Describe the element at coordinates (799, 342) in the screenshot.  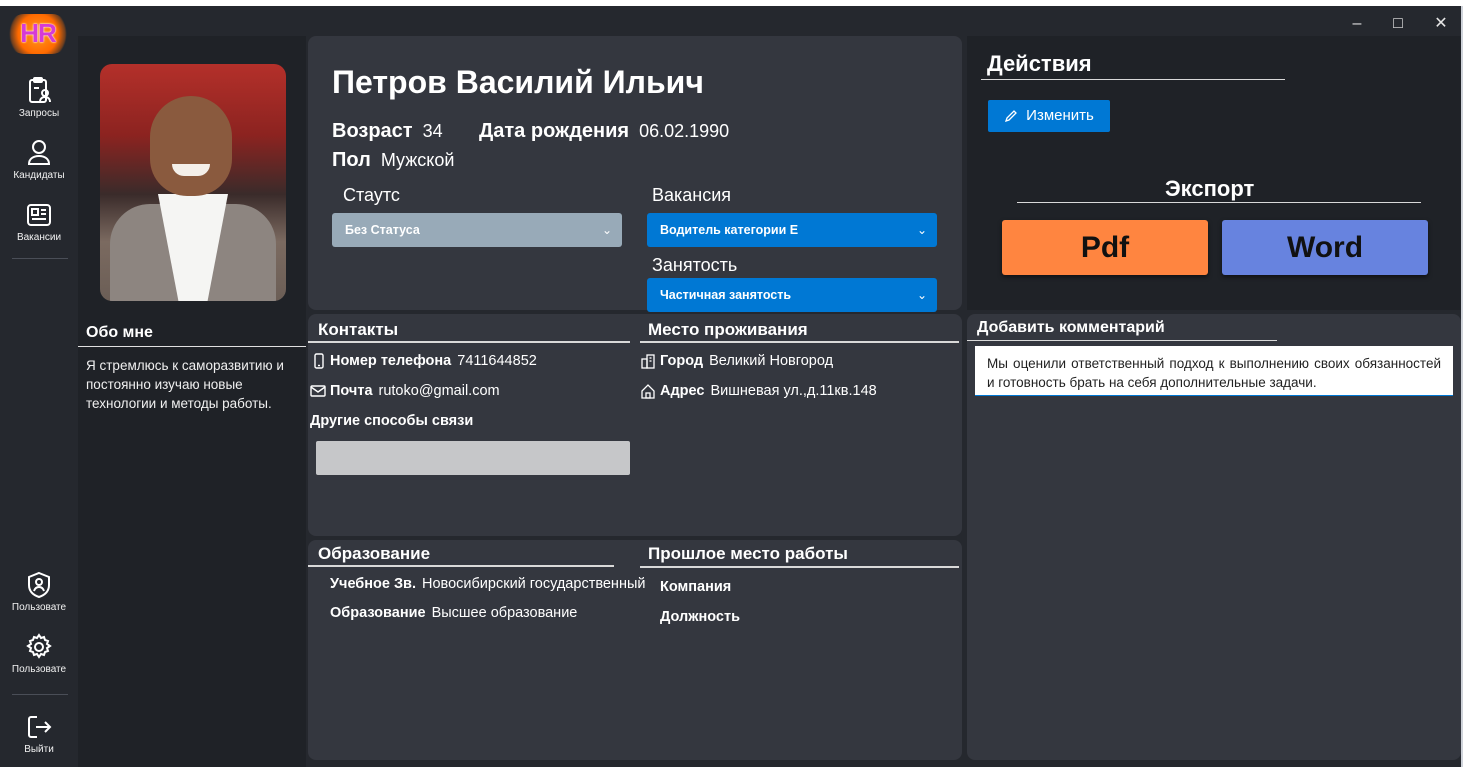
I see `residence-divider` at that location.